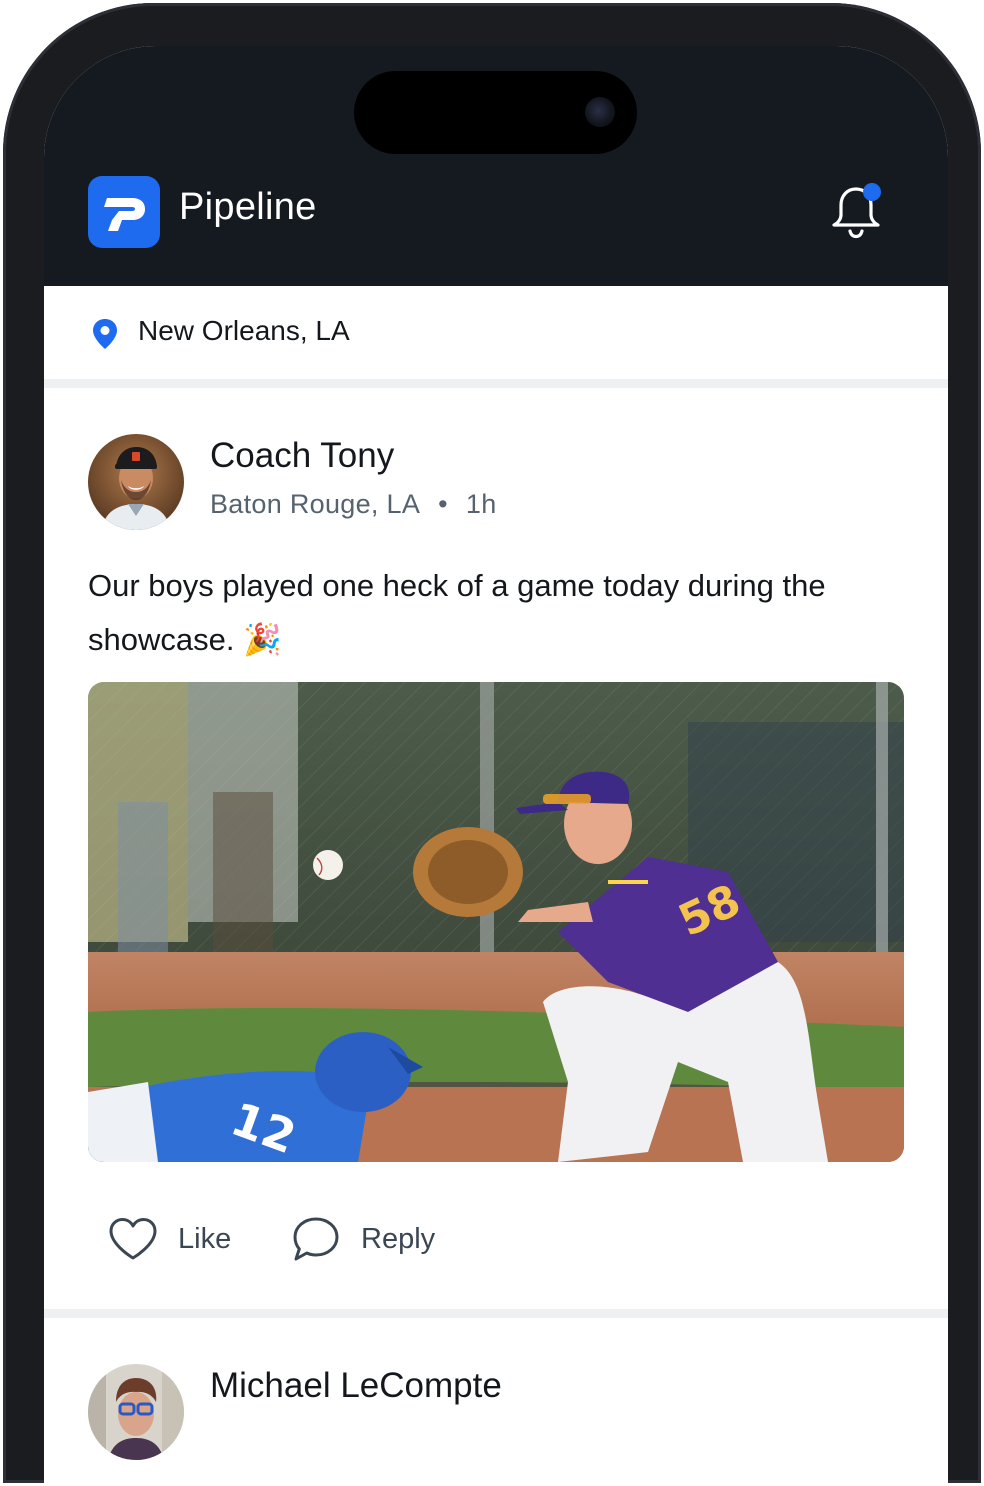  Describe the element at coordinates (600, 112) in the screenshot. I see `front-camera` at that location.